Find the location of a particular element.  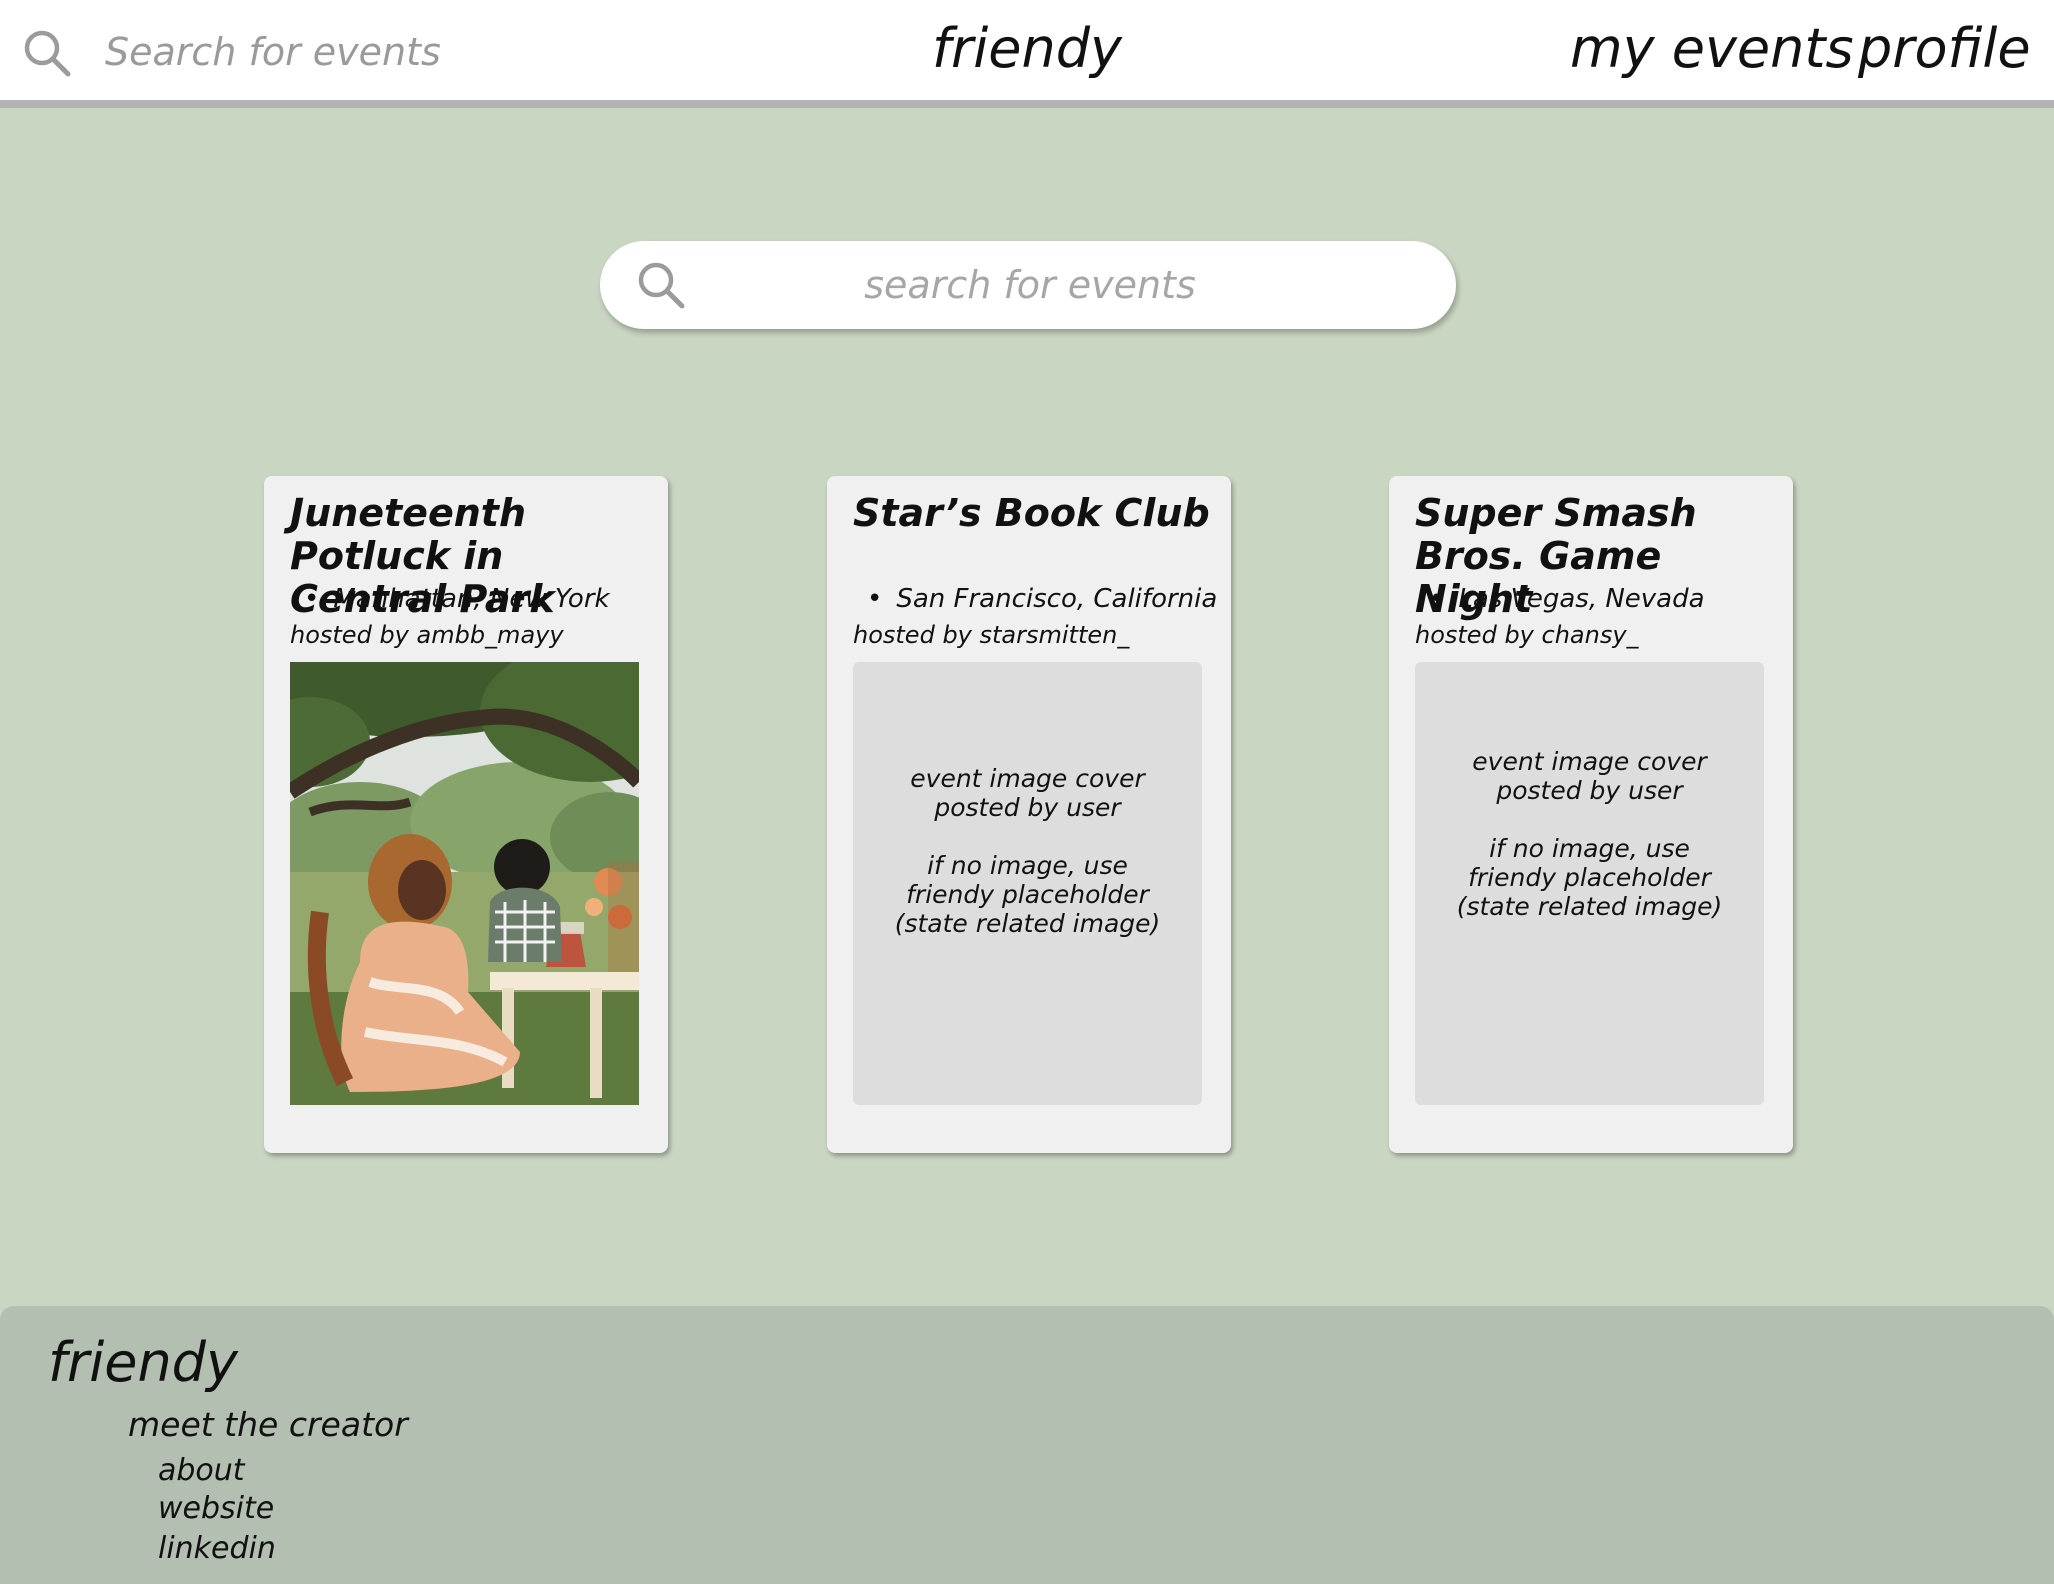

top-nav-bar: friendy my events profile is located at coordinates (1027, 54).